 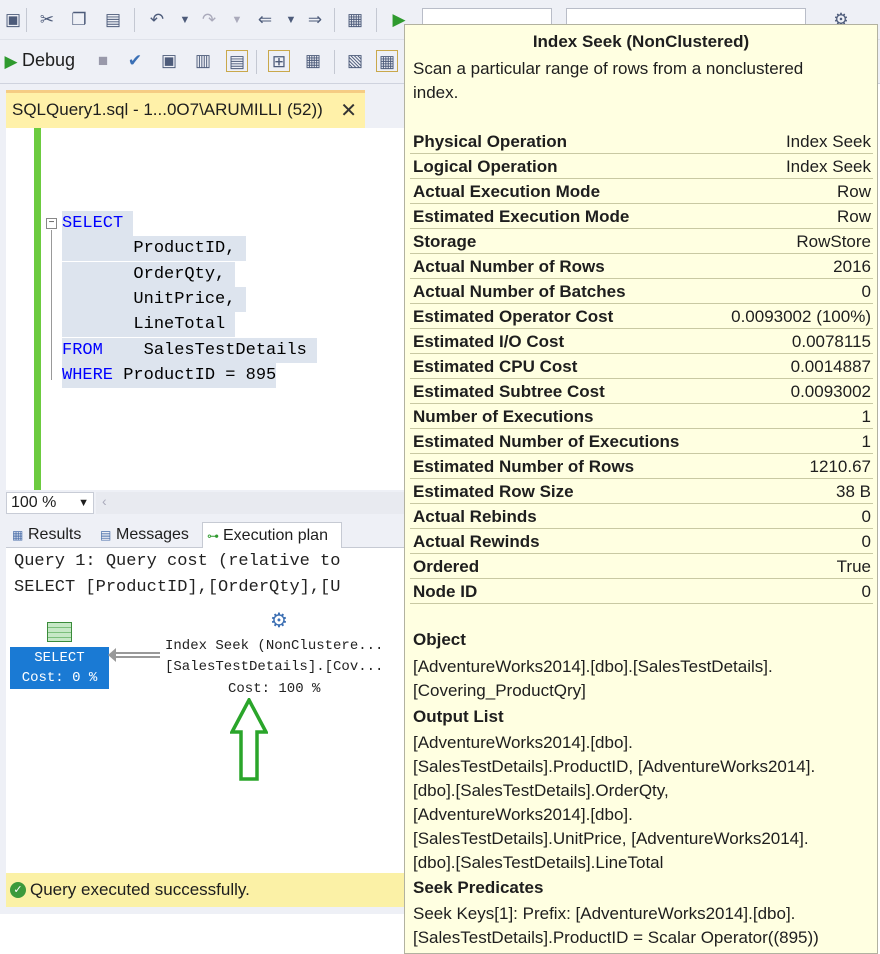 What do you see at coordinates (853, 491) in the screenshot?
I see `property-value: 38 B` at bounding box center [853, 491].